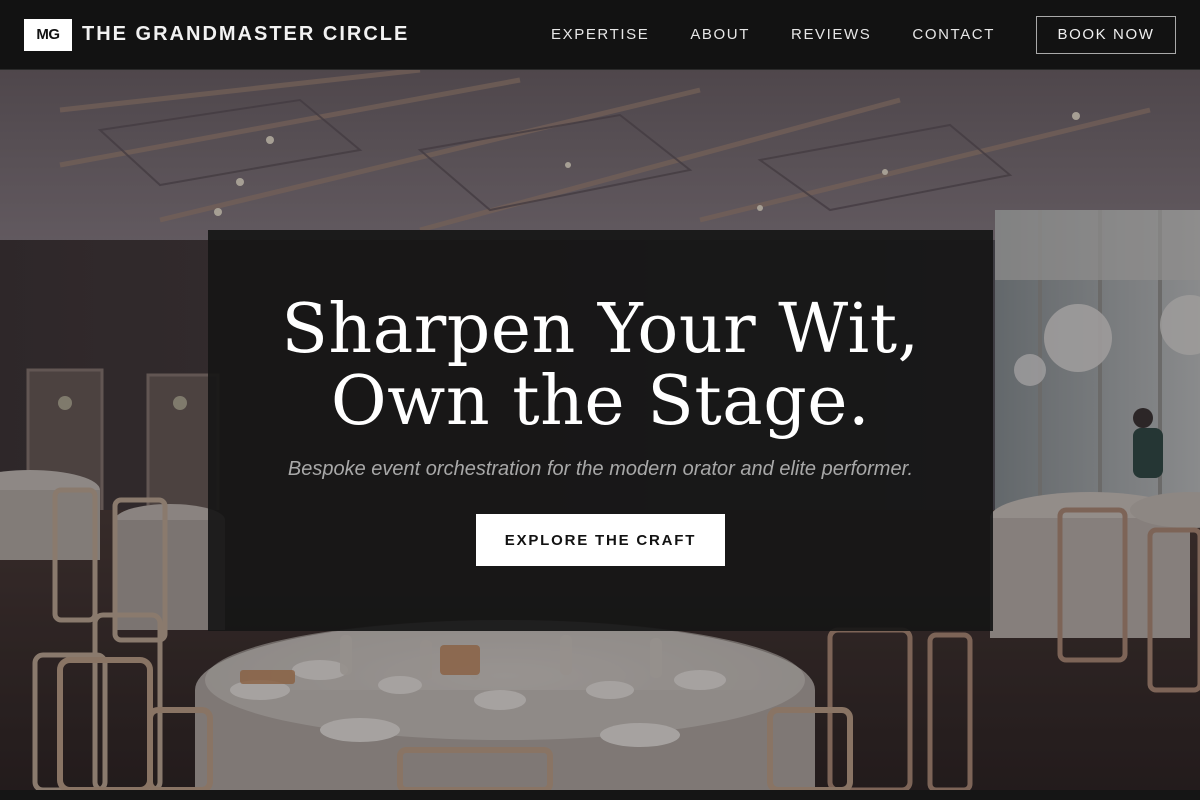 Image resolution: width=1200 pixels, height=800 pixels. Describe the element at coordinates (831, 34) in the screenshot. I see `nav-link-reviews: REVIEWS` at that location.